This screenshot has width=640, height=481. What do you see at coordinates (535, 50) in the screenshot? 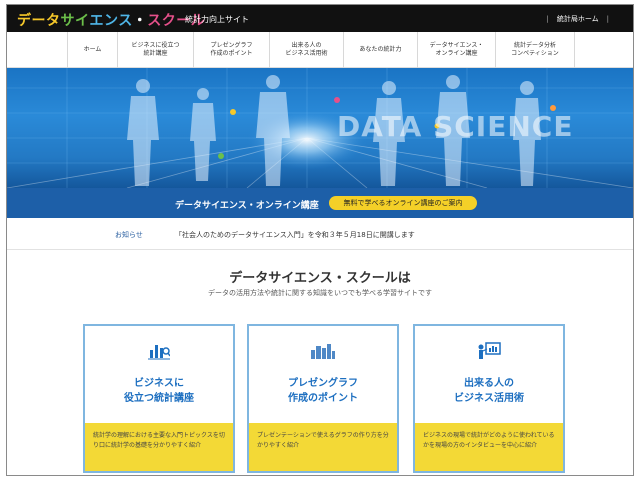
I see `nav-item-competition: 統計データ分析 コンペティション` at bounding box center [535, 50].